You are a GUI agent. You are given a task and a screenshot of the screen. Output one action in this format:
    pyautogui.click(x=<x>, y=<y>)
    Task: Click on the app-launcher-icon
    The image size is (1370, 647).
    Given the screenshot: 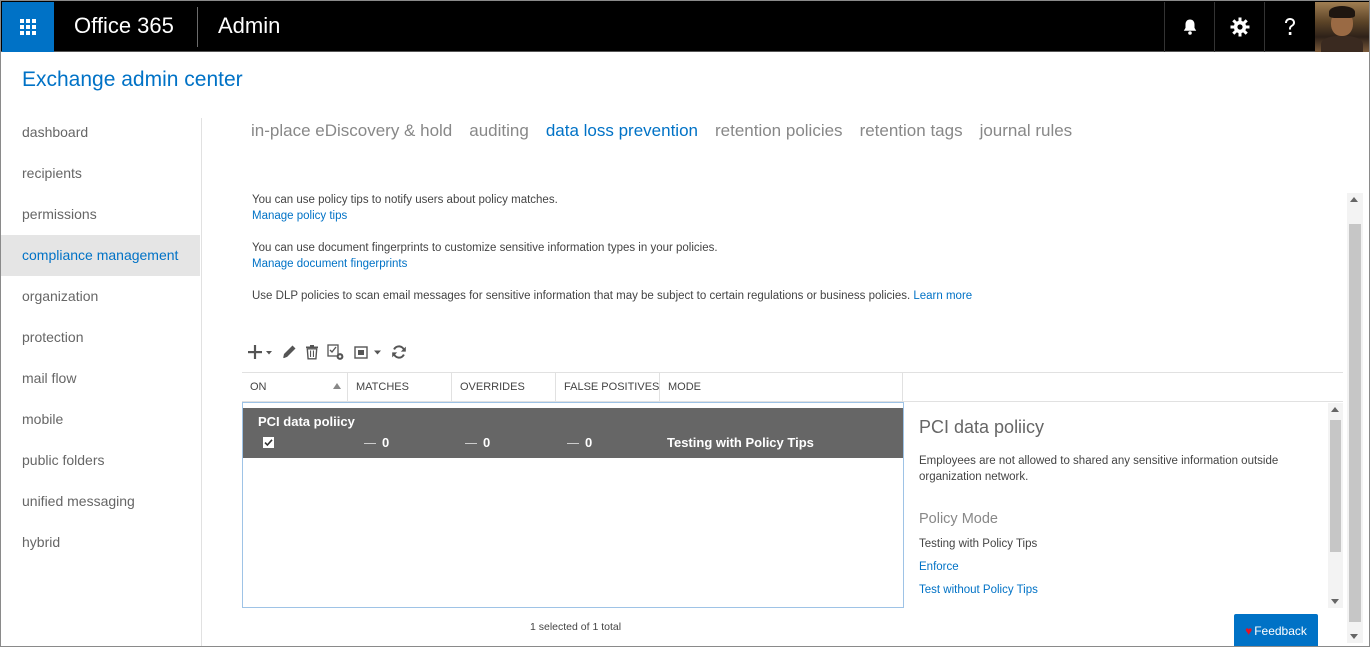 What is the action you would take?
    pyautogui.click(x=28, y=27)
    